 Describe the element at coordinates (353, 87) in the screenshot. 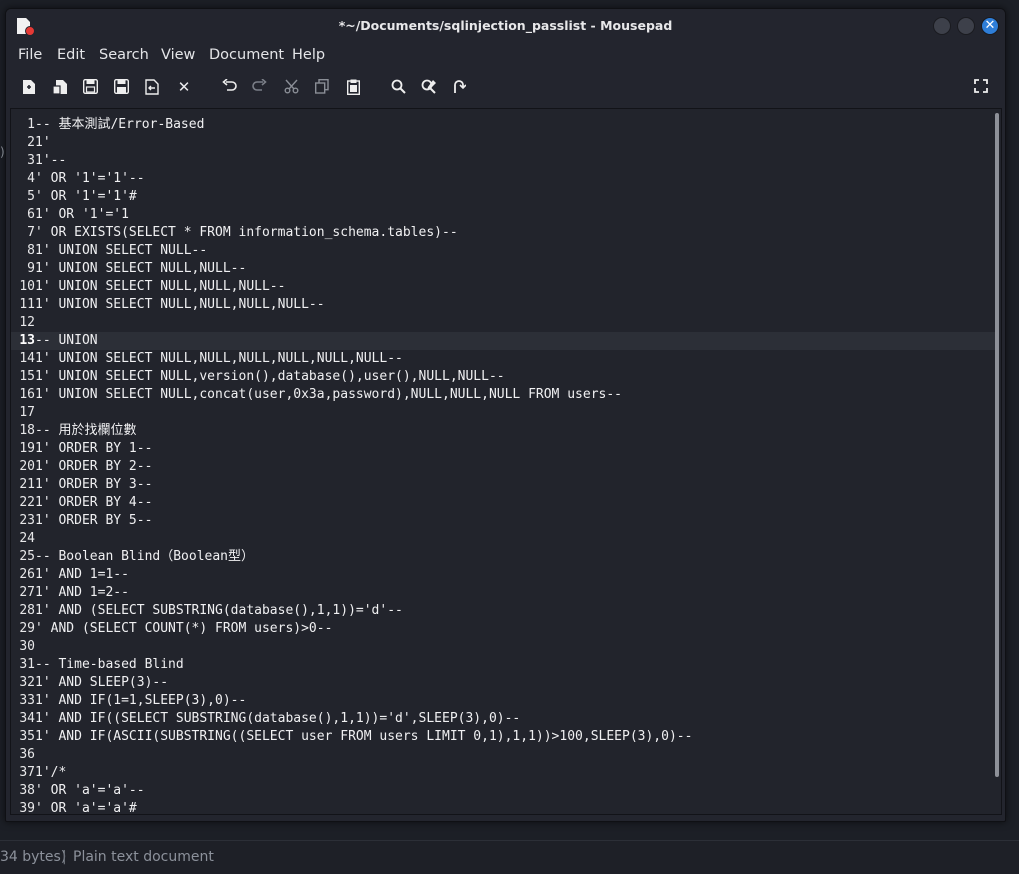

I see `paste-icon` at that location.